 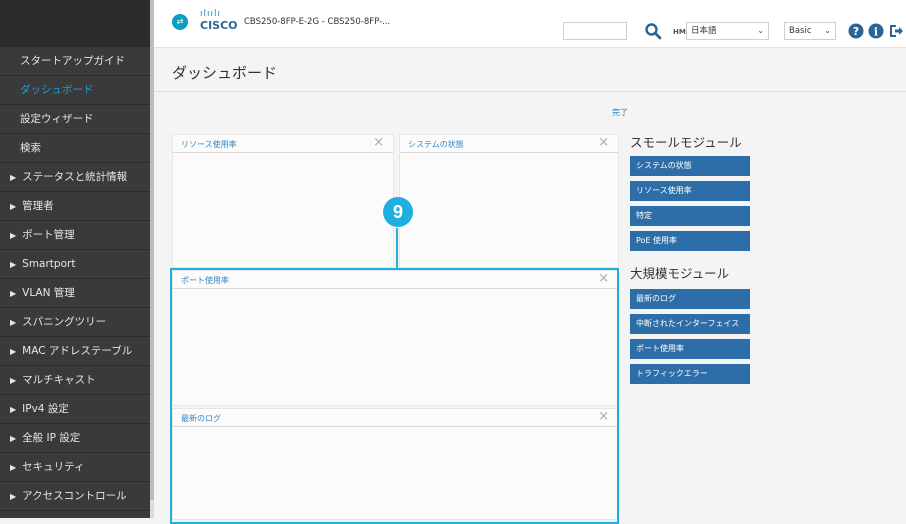 I want to click on search-icon, so click(x=653, y=31).